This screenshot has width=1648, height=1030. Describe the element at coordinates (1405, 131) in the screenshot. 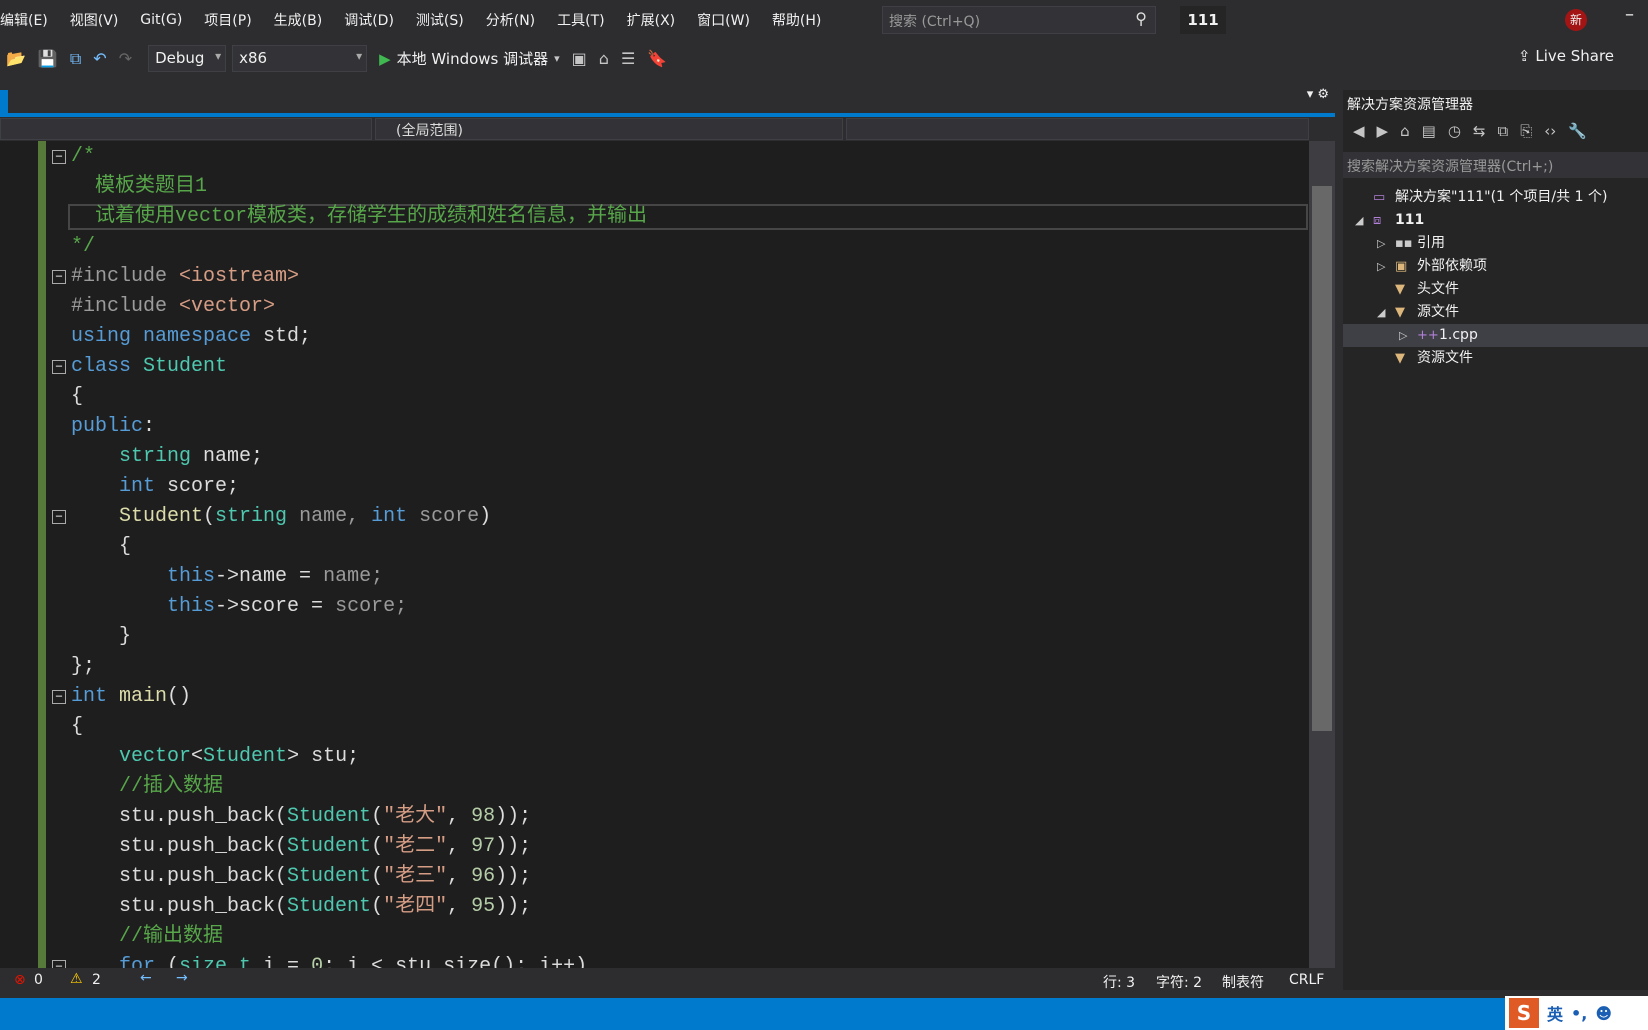

I see `home-icon: ⌂` at that location.